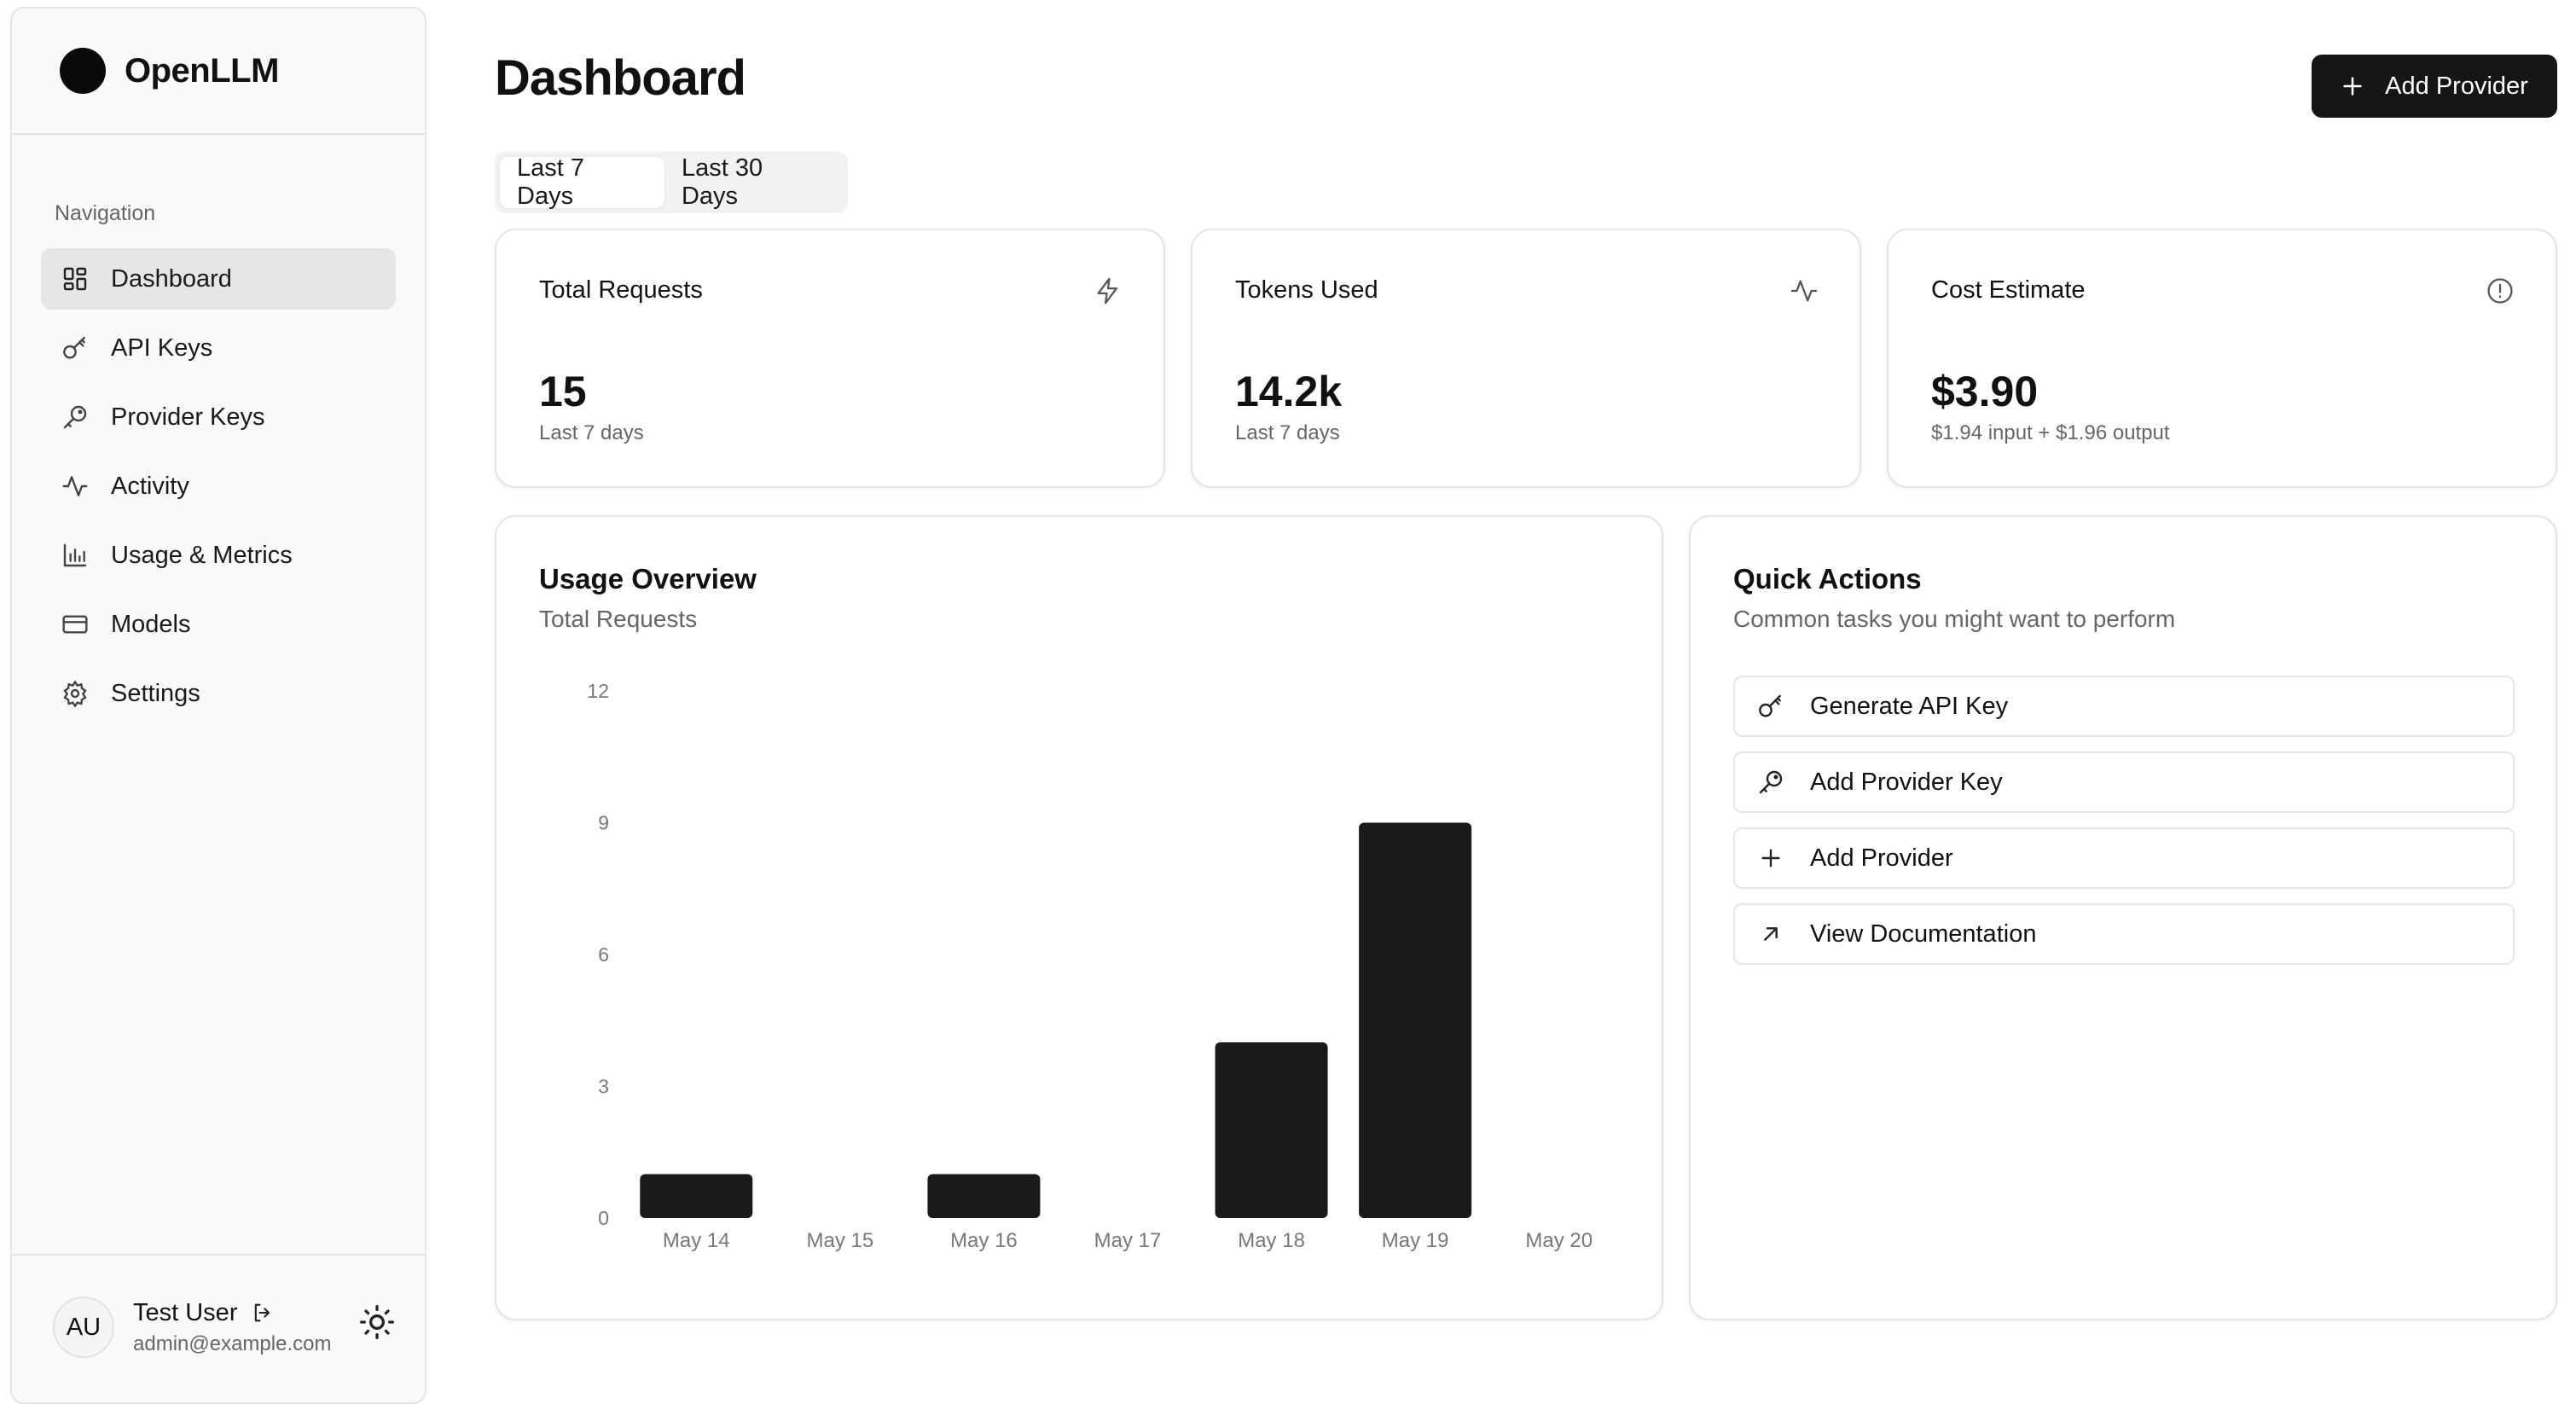  Describe the element at coordinates (563, 391) in the screenshot. I see `stat-value: 15` at that location.